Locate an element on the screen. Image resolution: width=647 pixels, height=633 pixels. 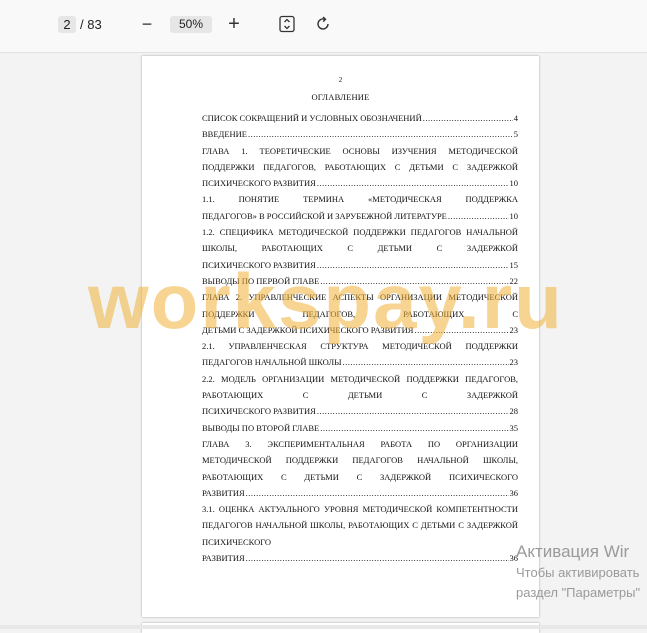
toc-entry-title: ПЕДАГОГОВ НАЧАЛЬНОЙ ШКОЛЫ is located at coordinates (272, 362).